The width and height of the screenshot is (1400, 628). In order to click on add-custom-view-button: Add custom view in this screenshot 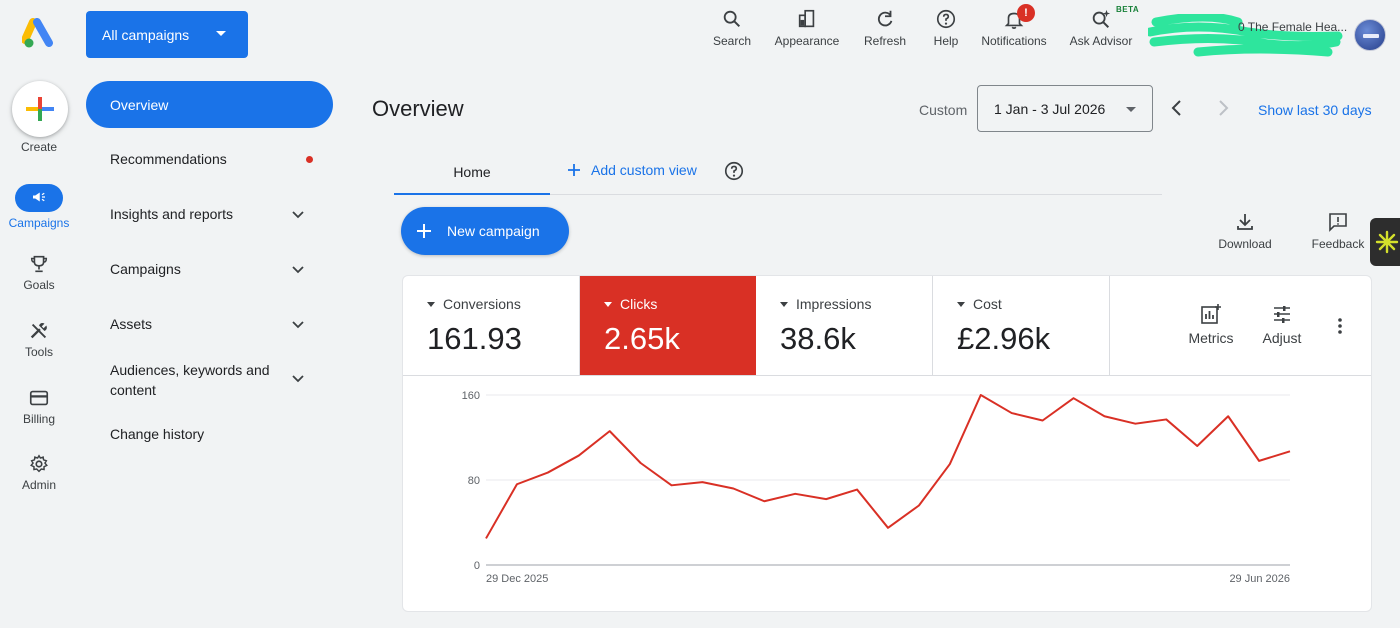, I will do `click(632, 170)`.